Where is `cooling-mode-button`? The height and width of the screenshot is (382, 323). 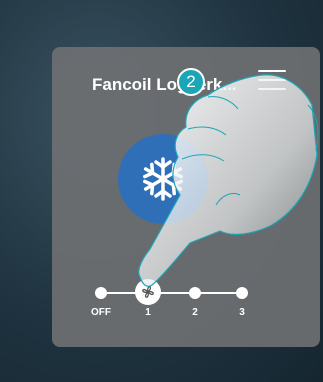 cooling-mode-button is located at coordinates (163, 179).